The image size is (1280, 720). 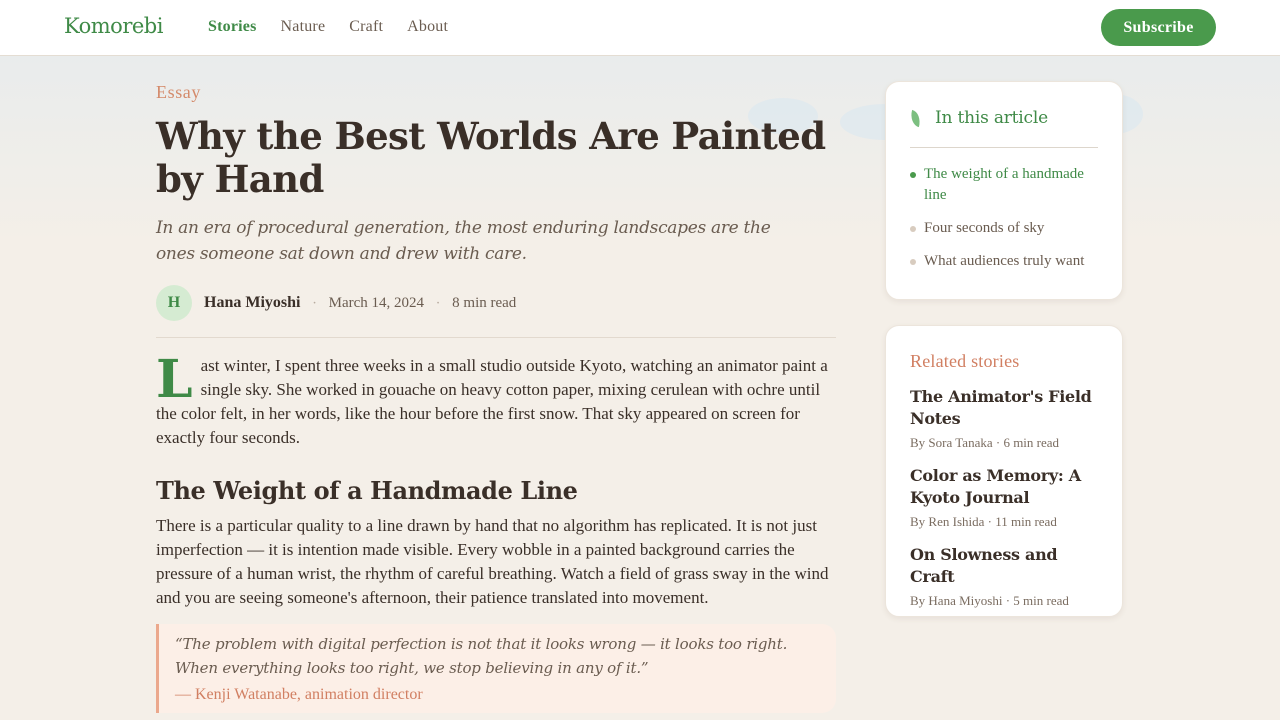 What do you see at coordinates (983, 521) in the screenshot?
I see `related-story-meta: By Ren Ishida · 11 min read` at bounding box center [983, 521].